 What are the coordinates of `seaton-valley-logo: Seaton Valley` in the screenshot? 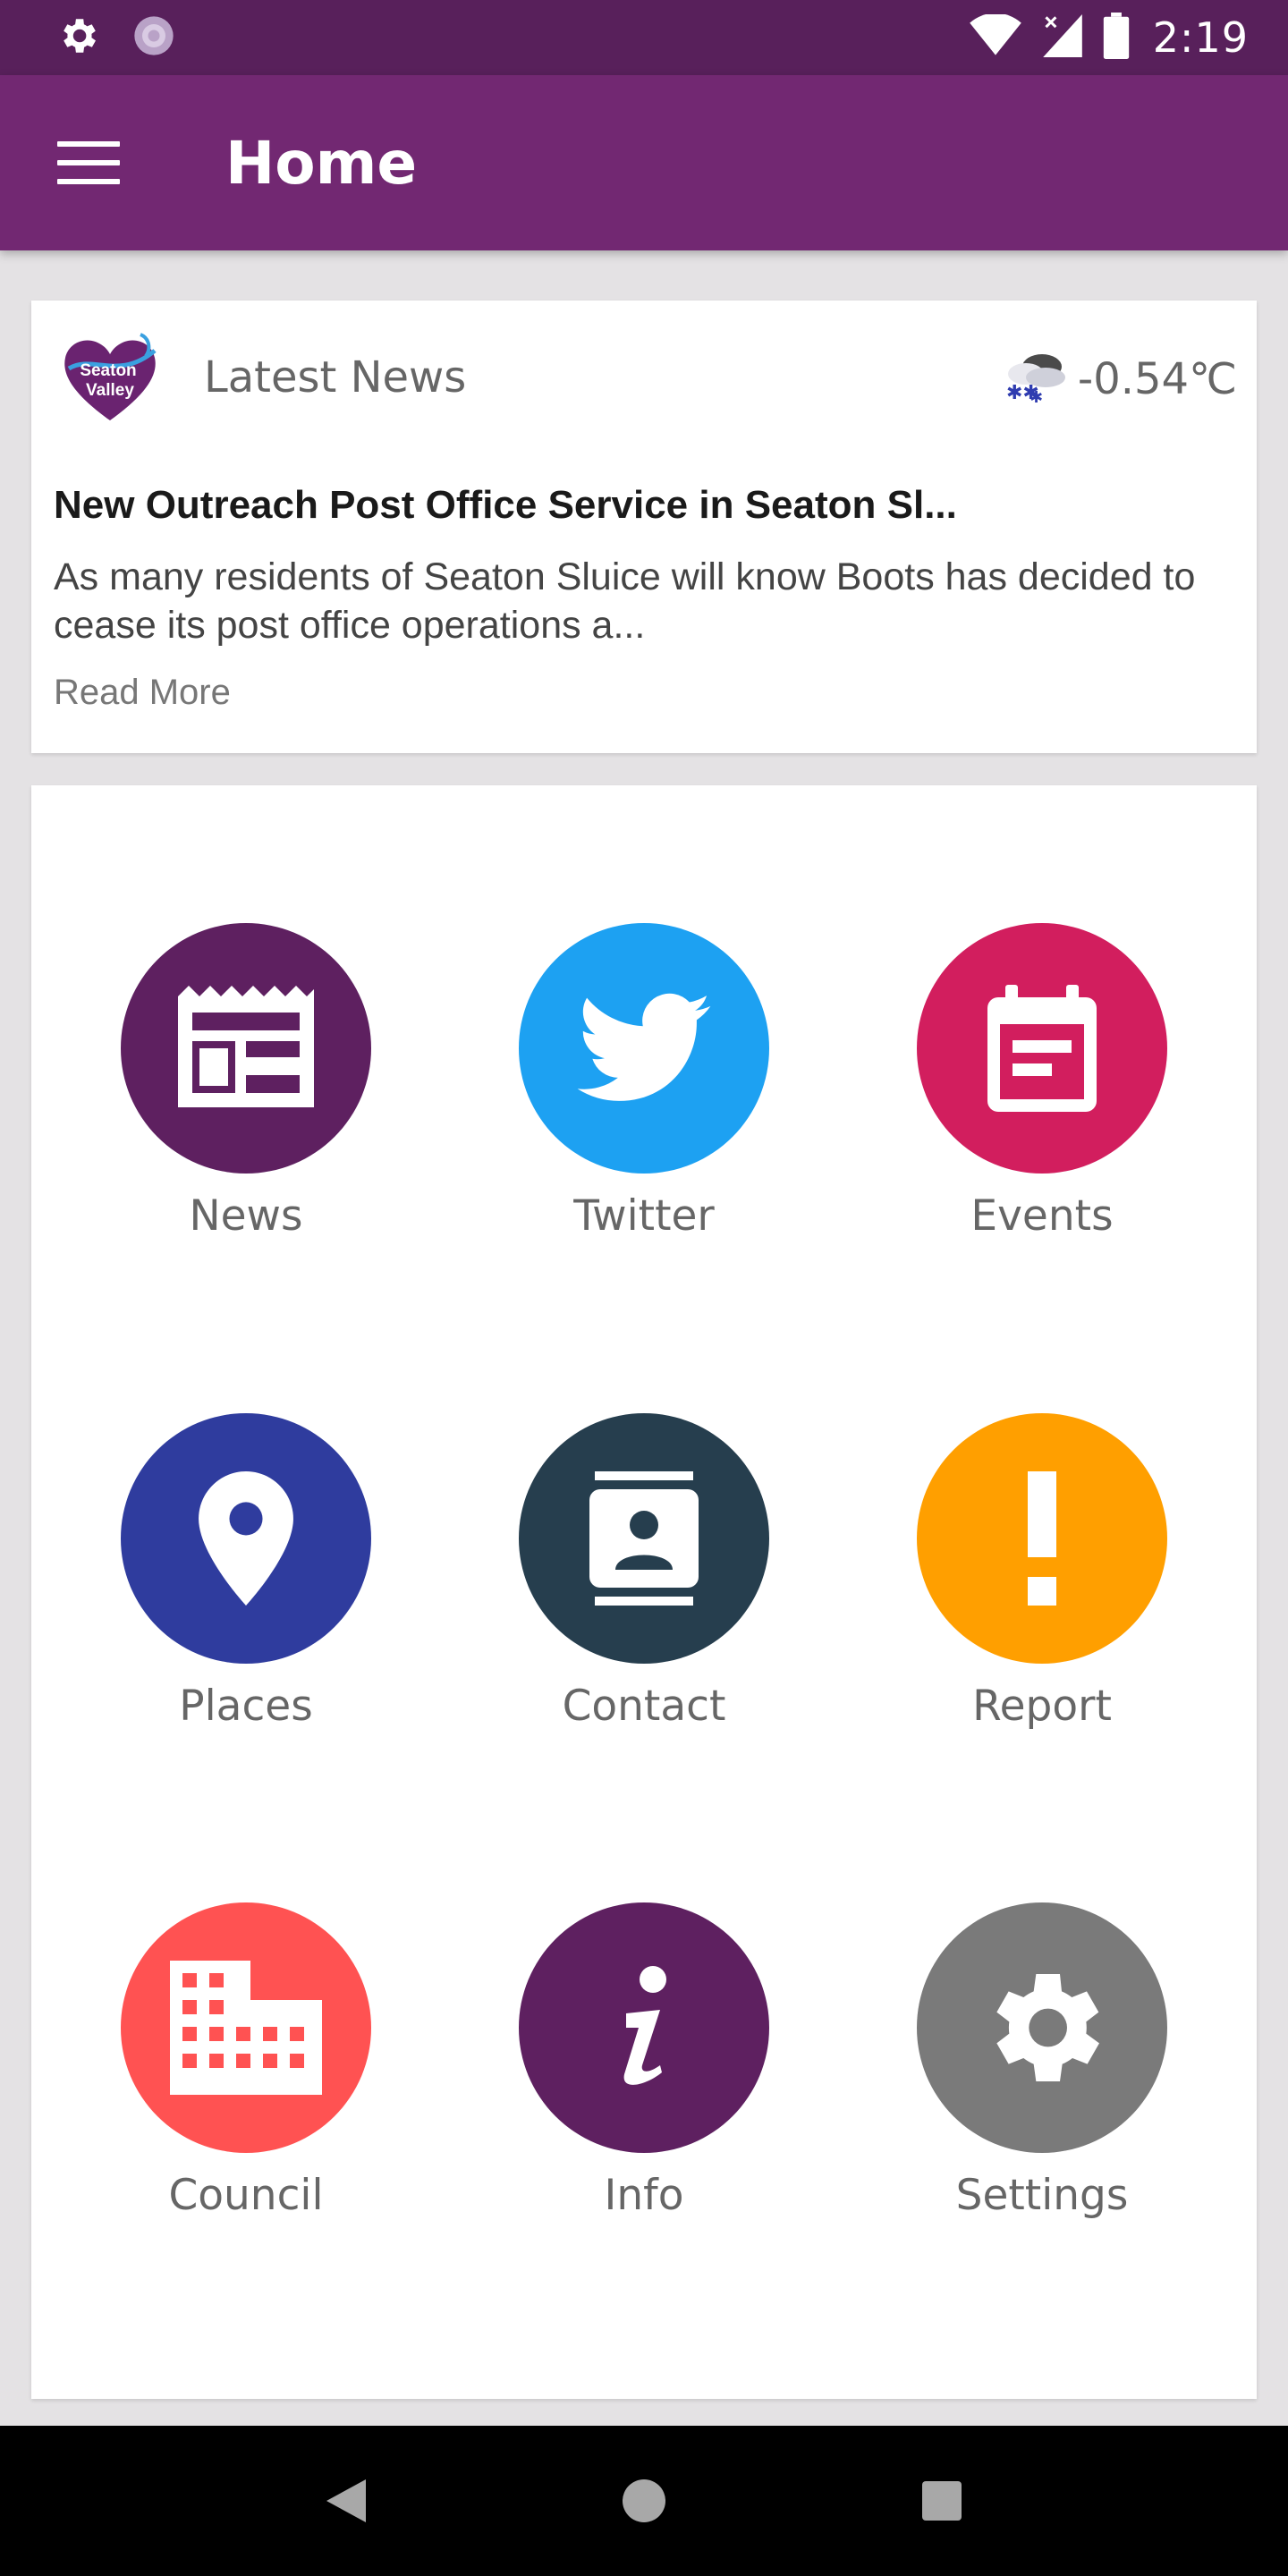 It's located at (110, 377).